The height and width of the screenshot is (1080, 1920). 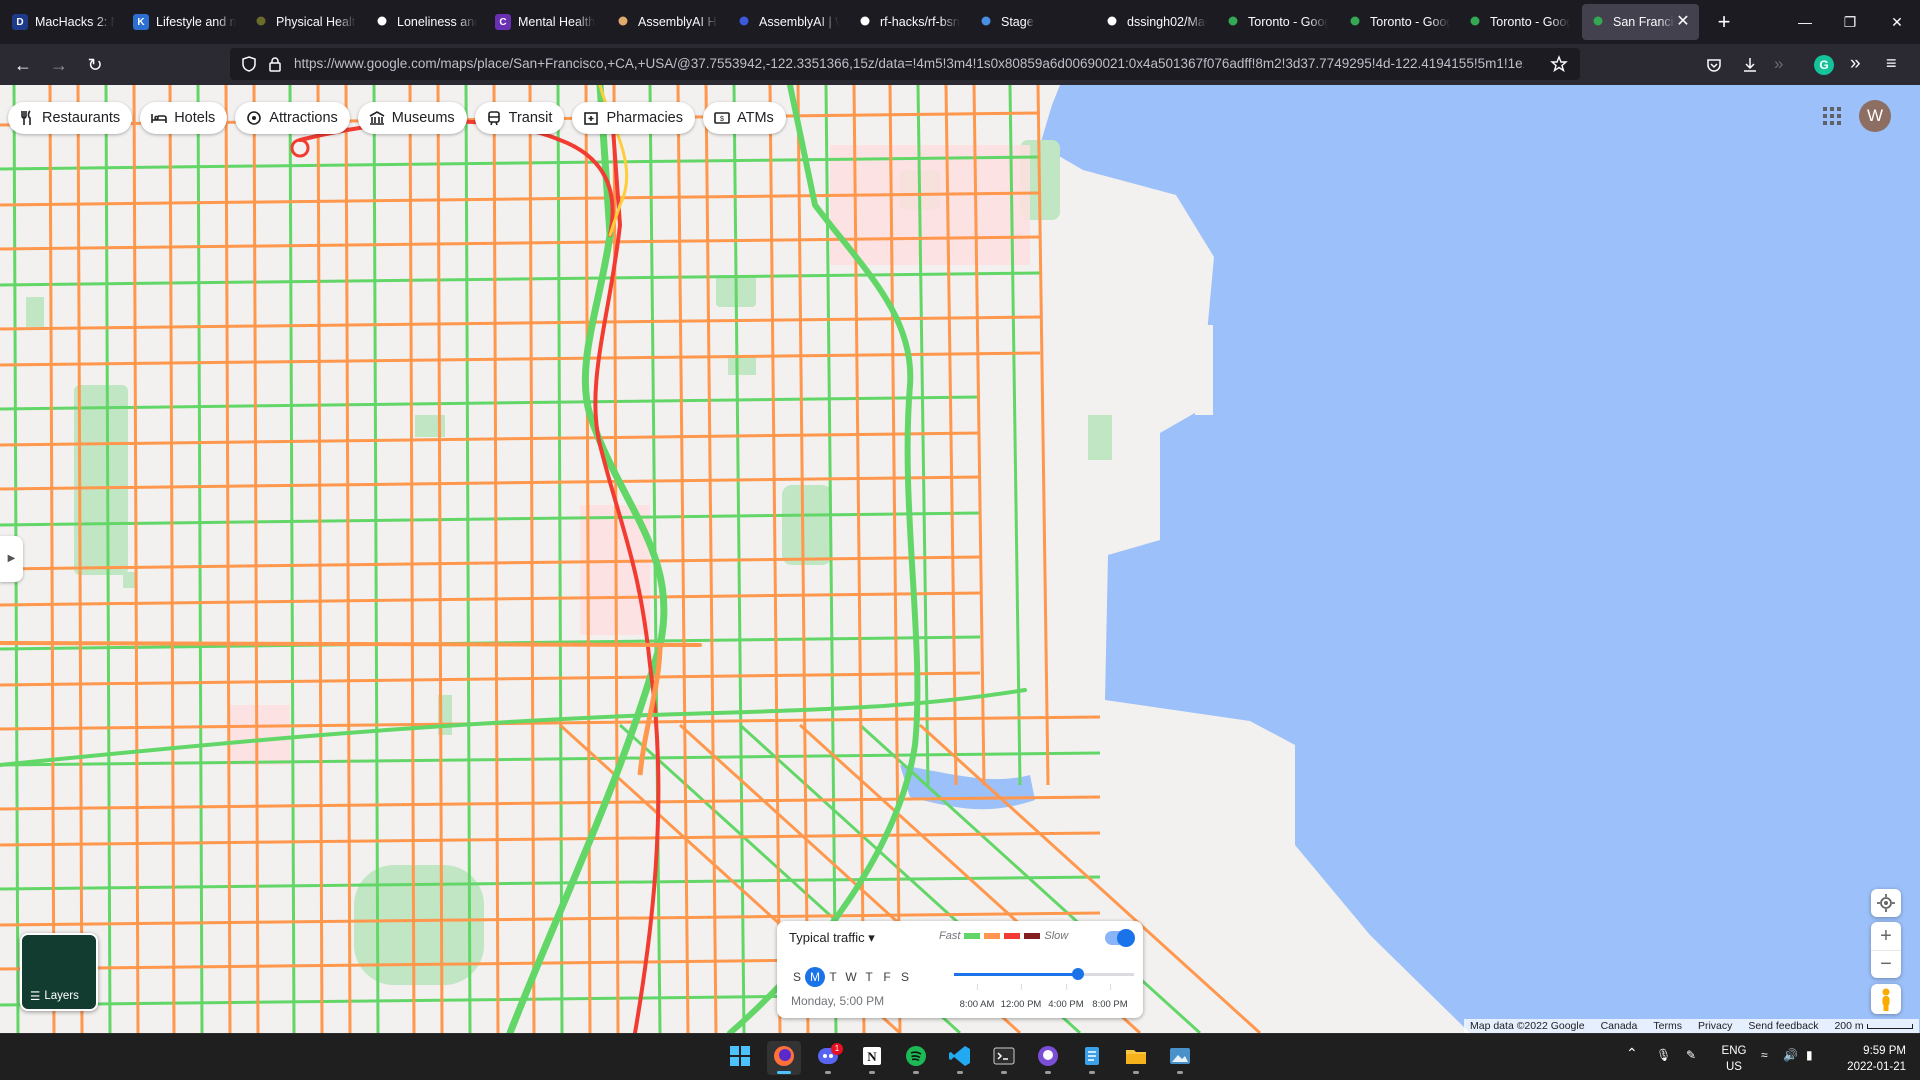 What do you see at coordinates (425, 22) in the screenshot?
I see `tab-4: Loneliness and` at bounding box center [425, 22].